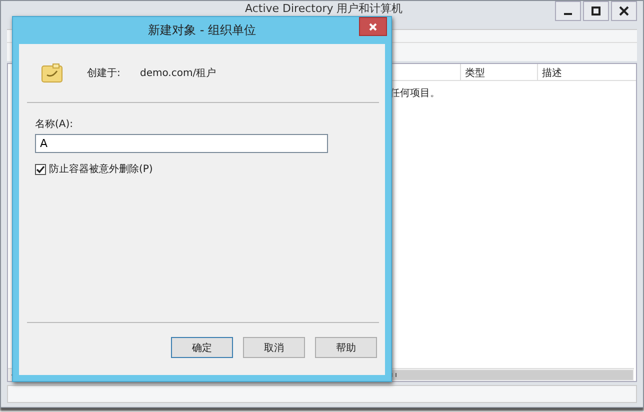 This screenshot has width=644, height=412. Describe the element at coordinates (586, 72) in the screenshot. I see `column-header: 描述` at that location.